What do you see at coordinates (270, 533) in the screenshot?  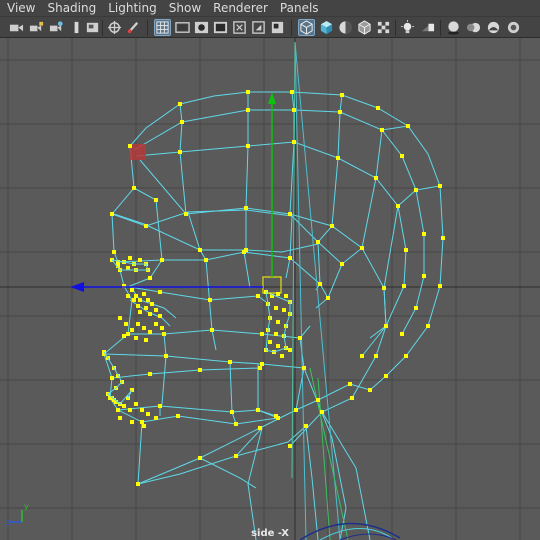 I see `camera-view-label: side -X` at bounding box center [270, 533].